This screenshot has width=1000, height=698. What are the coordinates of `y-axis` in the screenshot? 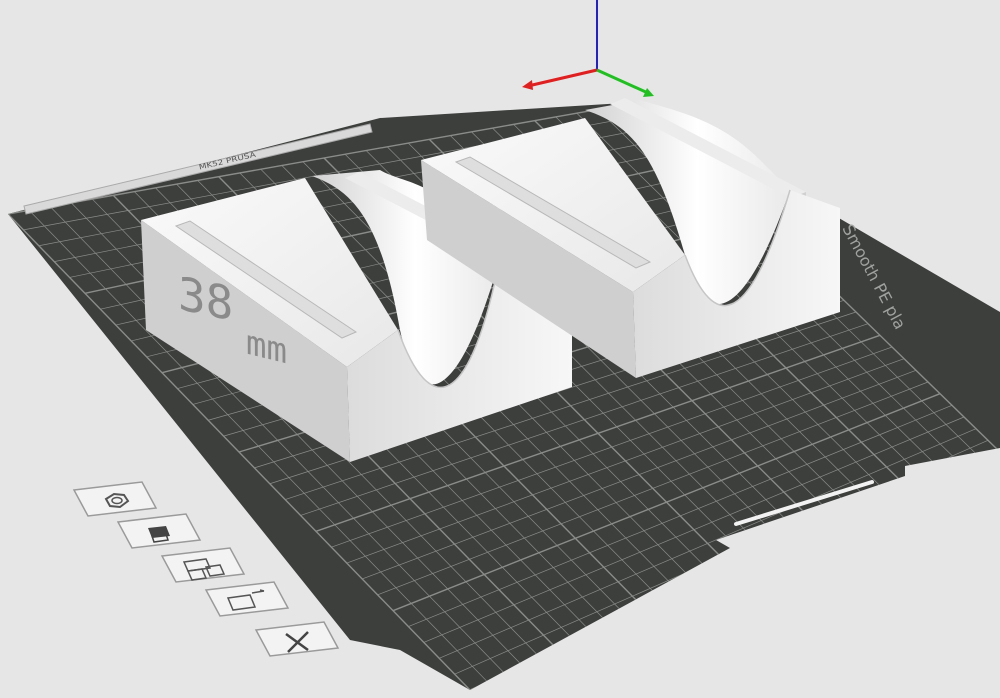 It's located at (622, 81).